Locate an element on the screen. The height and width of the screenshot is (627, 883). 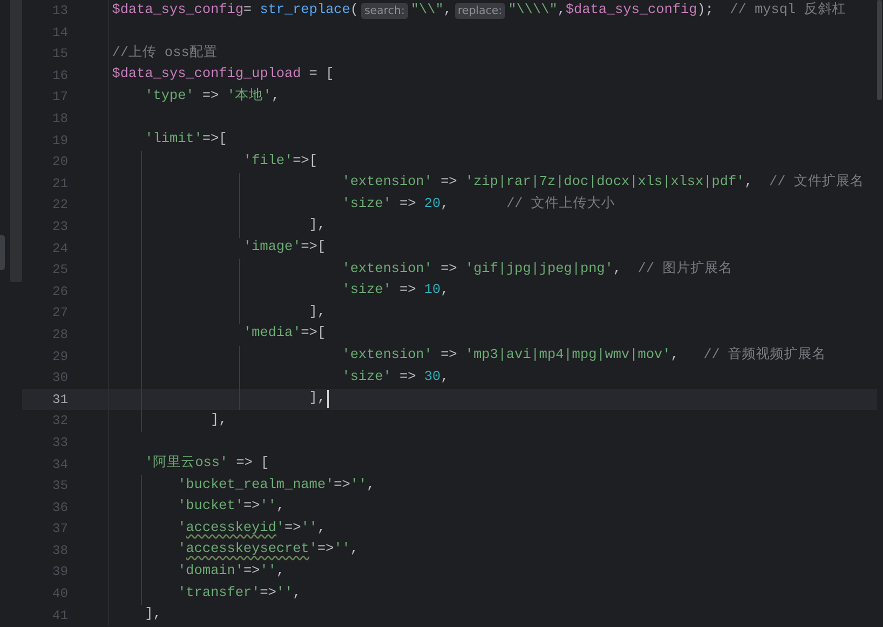
string-literal: 'file' is located at coordinates (268, 161).